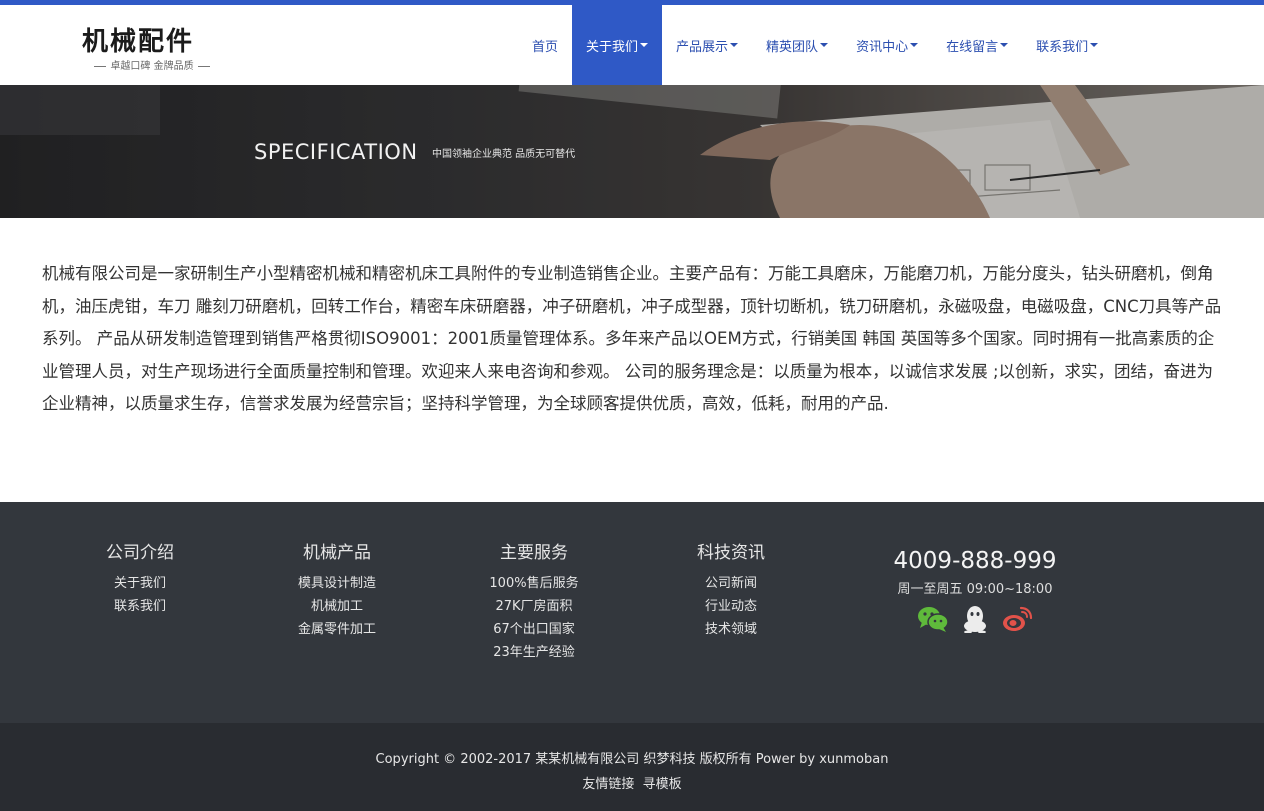 The image size is (1264, 811). What do you see at coordinates (612, 47) in the screenshot?
I see `nav-label: 关于我们` at bounding box center [612, 47].